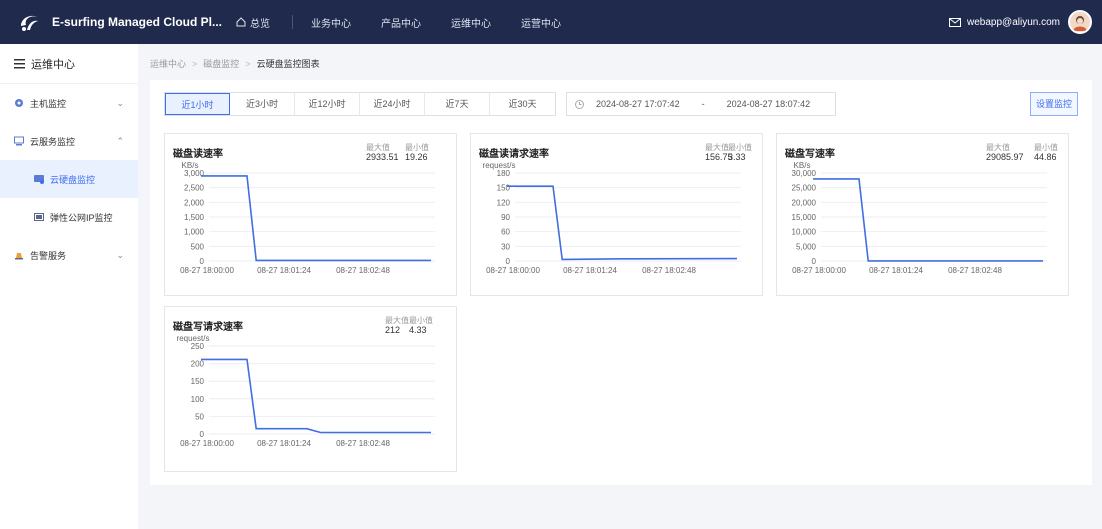 Image resolution: width=1102 pixels, height=529 pixels. Describe the element at coordinates (197, 104) in the screenshot. I see `range-1h-button: 近1小时` at that location.